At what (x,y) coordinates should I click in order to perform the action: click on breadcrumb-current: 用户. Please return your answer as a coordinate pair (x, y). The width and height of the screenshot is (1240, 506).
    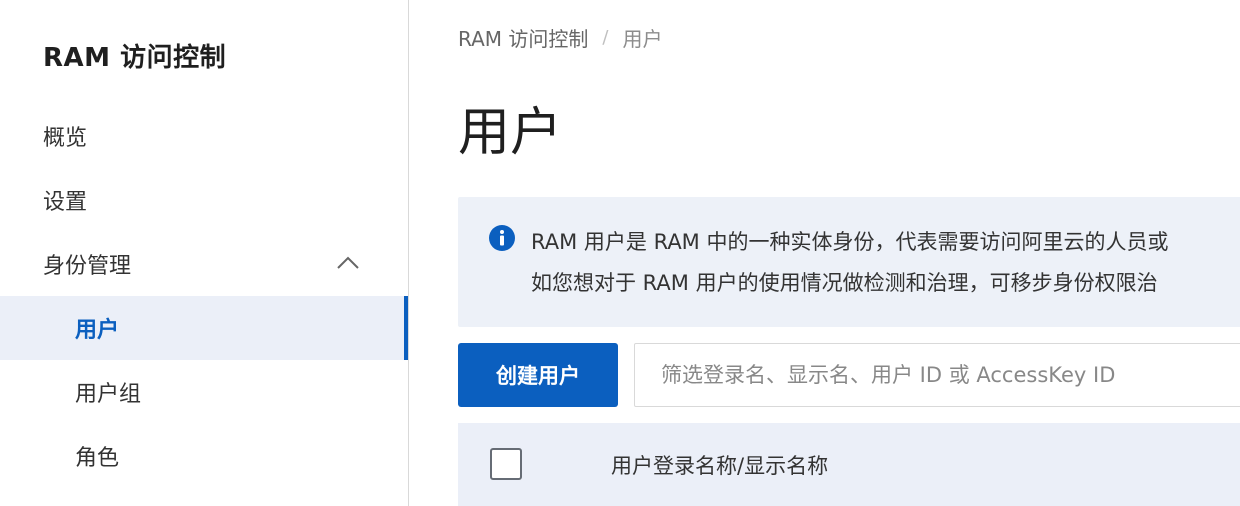
    Looking at the image, I should click on (642, 39).